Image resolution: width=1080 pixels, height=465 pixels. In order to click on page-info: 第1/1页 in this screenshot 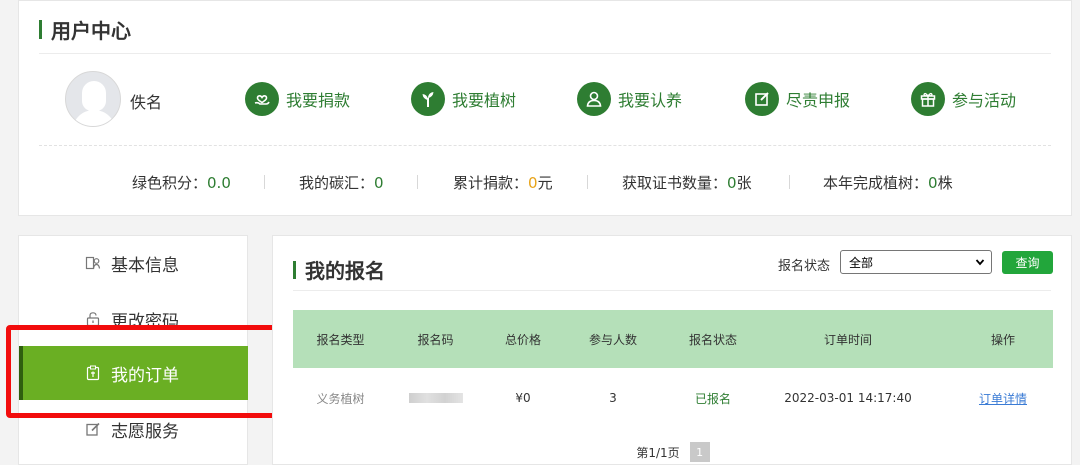, I will do `click(658, 452)`.